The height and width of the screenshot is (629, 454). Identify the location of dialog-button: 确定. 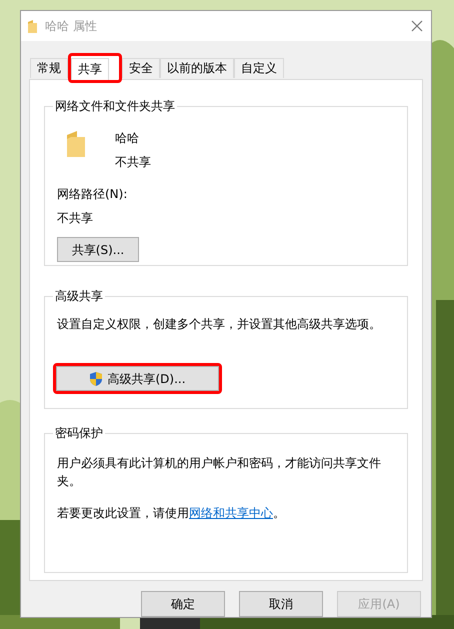
(183, 604).